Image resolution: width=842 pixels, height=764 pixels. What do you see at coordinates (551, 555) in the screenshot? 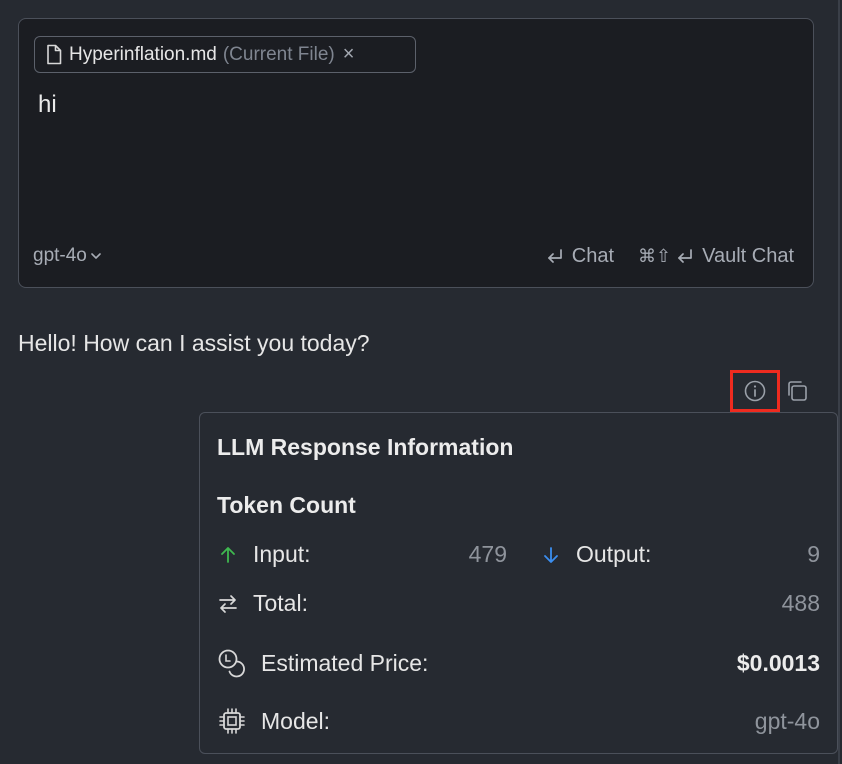
I see `arrow-down-icon` at bounding box center [551, 555].